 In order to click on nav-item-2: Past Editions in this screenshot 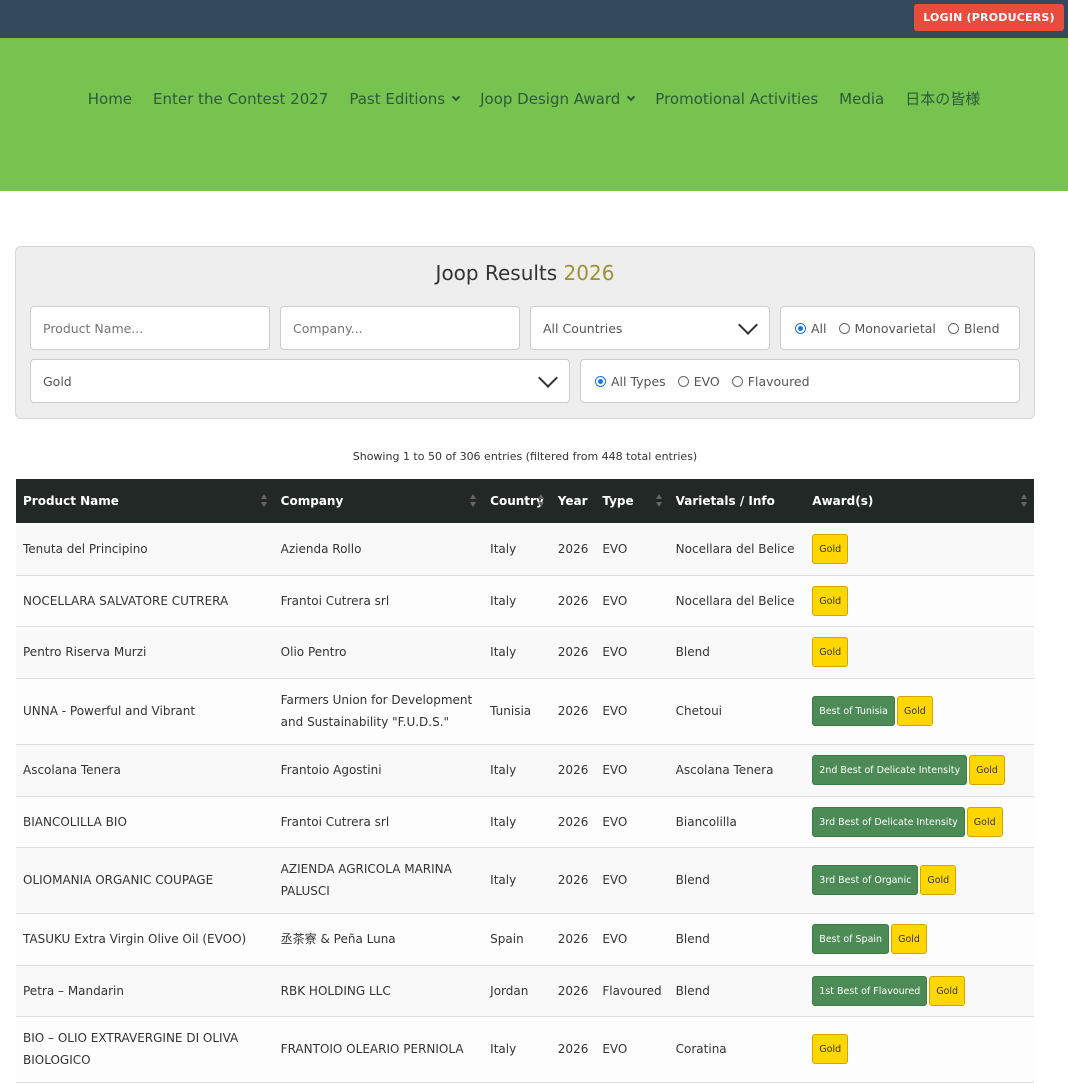, I will do `click(405, 98)`.